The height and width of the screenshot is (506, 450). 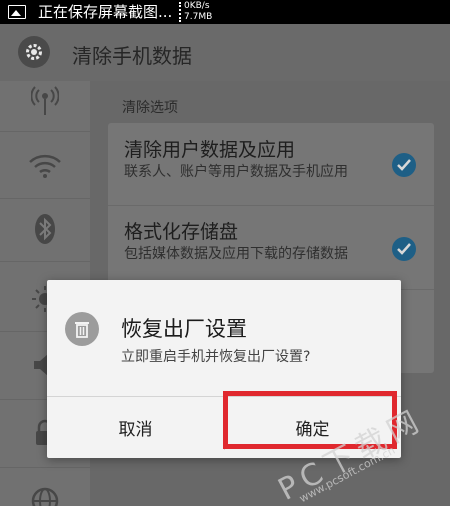 What do you see at coordinates (180, 12) in the screenshot?
I see `status-divider` at bounding box center [180, 12].